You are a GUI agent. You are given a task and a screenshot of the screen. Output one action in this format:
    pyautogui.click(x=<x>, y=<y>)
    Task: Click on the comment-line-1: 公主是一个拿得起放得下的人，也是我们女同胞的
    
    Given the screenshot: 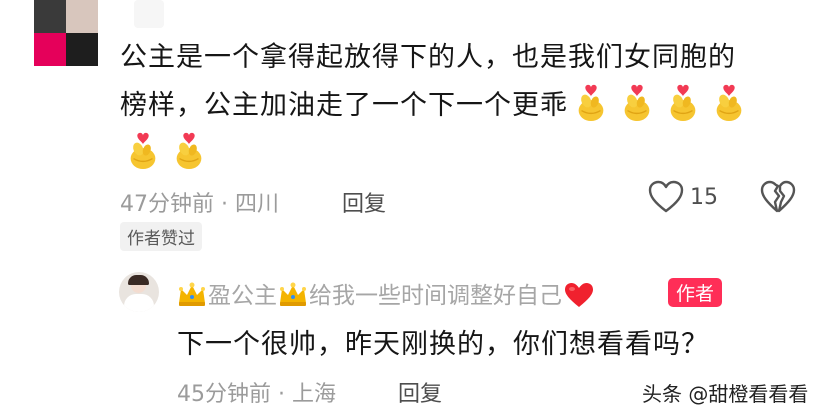 What is the action you would take?
    pyautogui.click(x=428, y=57)
    